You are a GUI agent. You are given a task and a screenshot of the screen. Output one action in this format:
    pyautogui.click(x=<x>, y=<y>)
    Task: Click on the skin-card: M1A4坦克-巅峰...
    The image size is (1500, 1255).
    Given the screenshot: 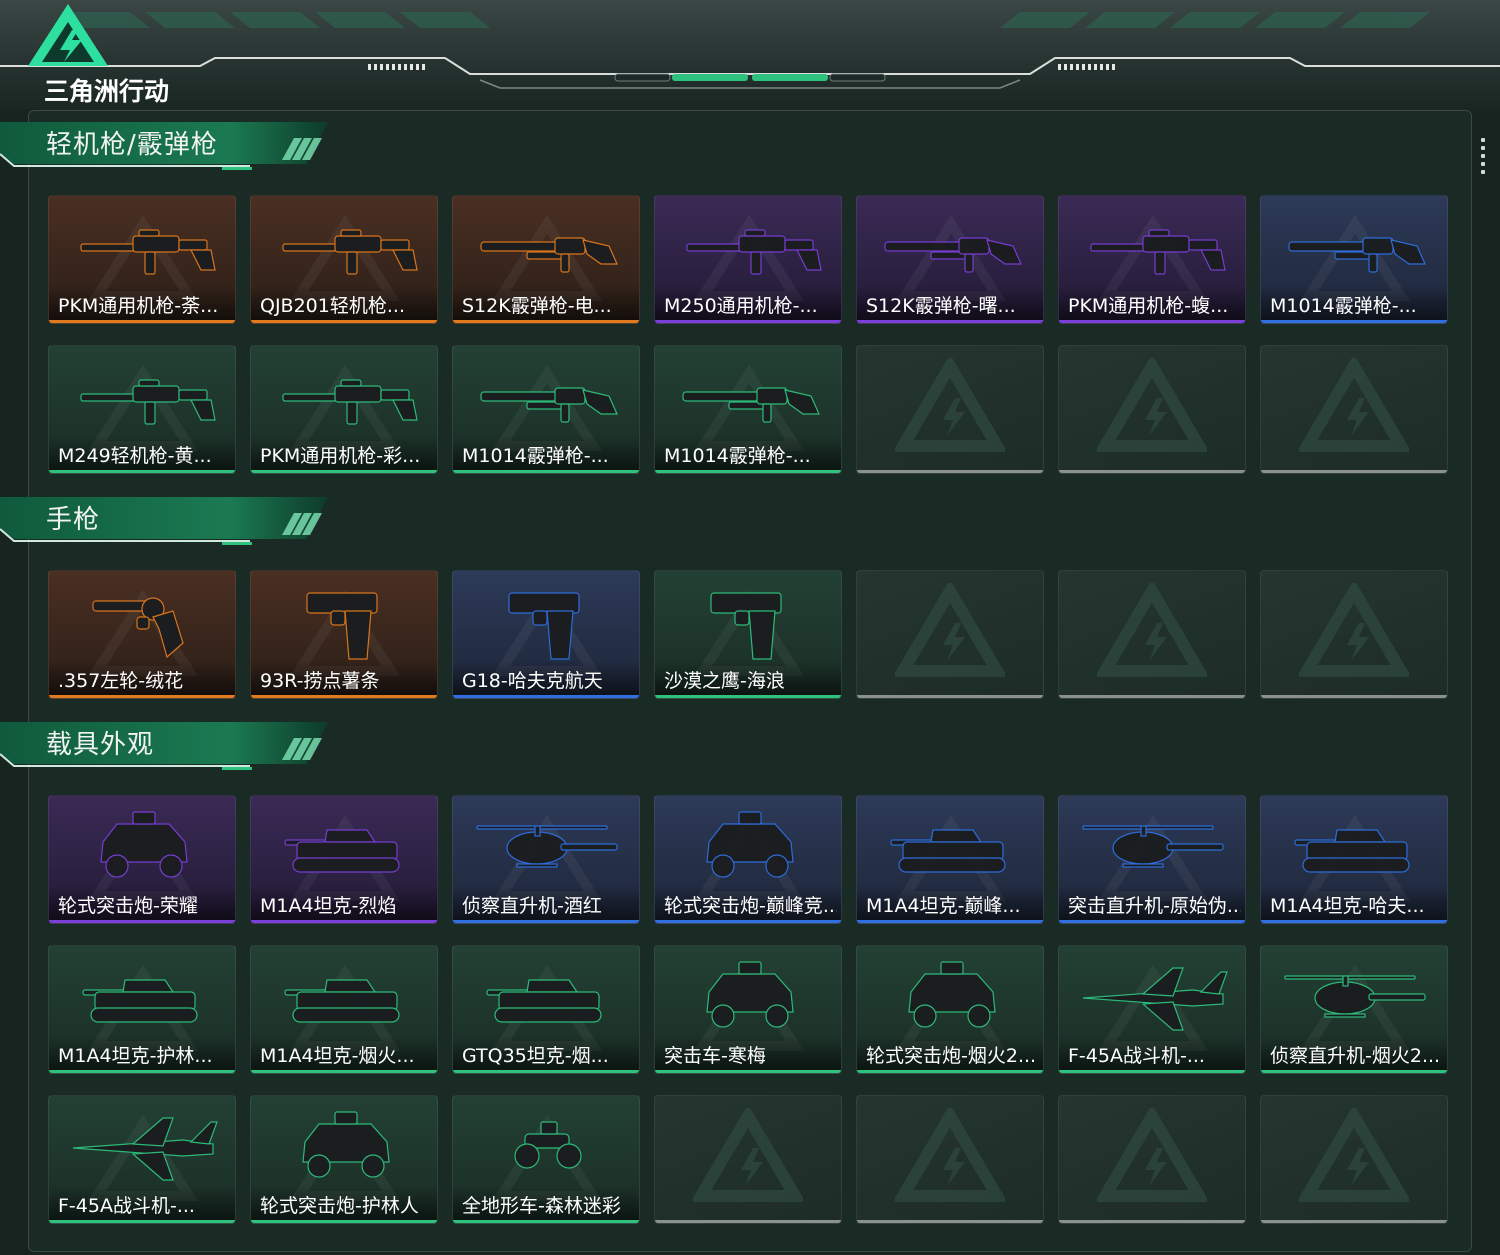 What is the action you would take?
    pyautogui.click(x=950, y=859)
    